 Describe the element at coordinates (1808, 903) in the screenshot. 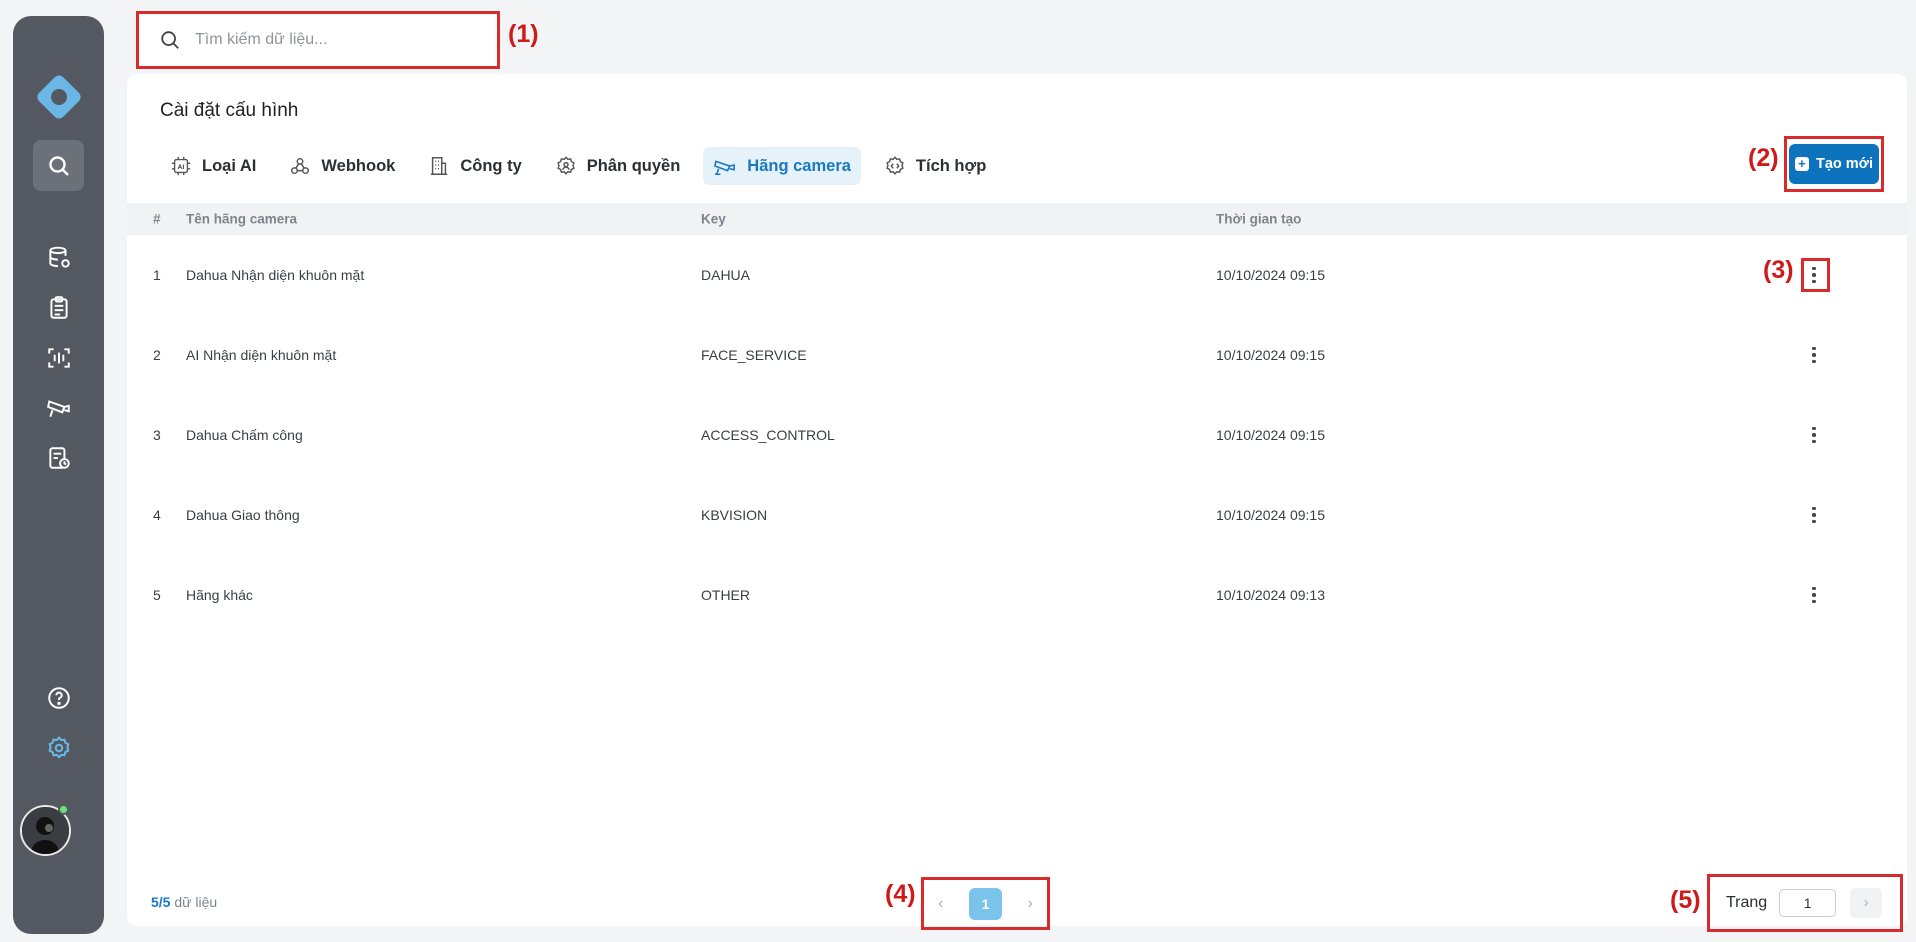

I see `goto-page-input` at that location.